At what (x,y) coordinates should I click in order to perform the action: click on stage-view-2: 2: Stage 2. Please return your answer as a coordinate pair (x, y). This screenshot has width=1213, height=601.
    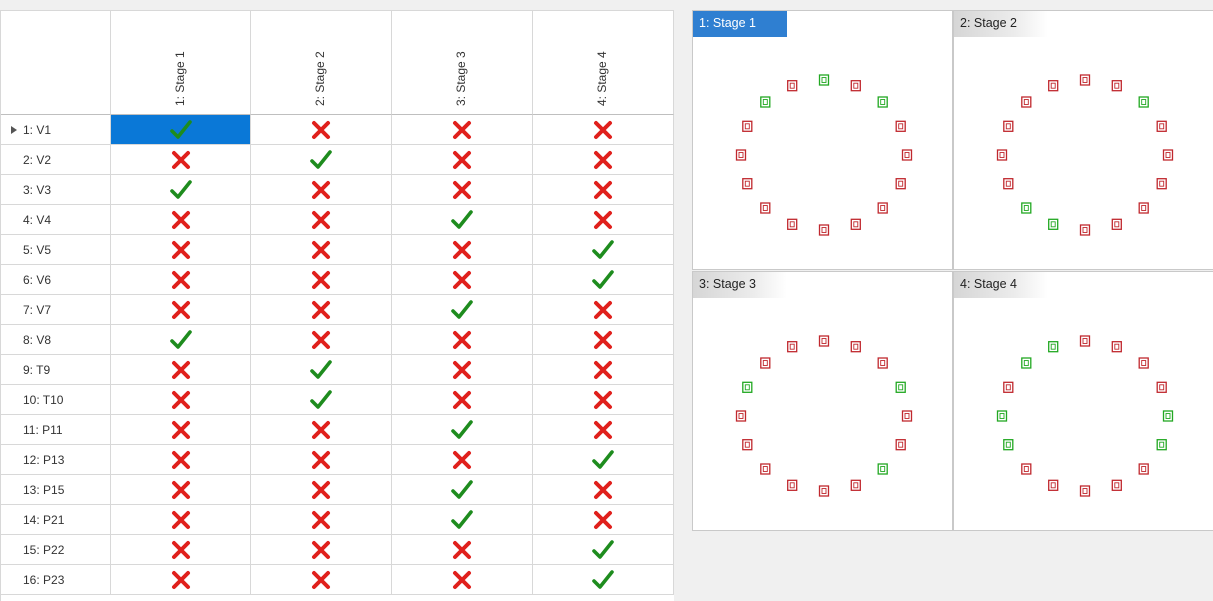
    Looking at the image, I should click on (1083, 140).